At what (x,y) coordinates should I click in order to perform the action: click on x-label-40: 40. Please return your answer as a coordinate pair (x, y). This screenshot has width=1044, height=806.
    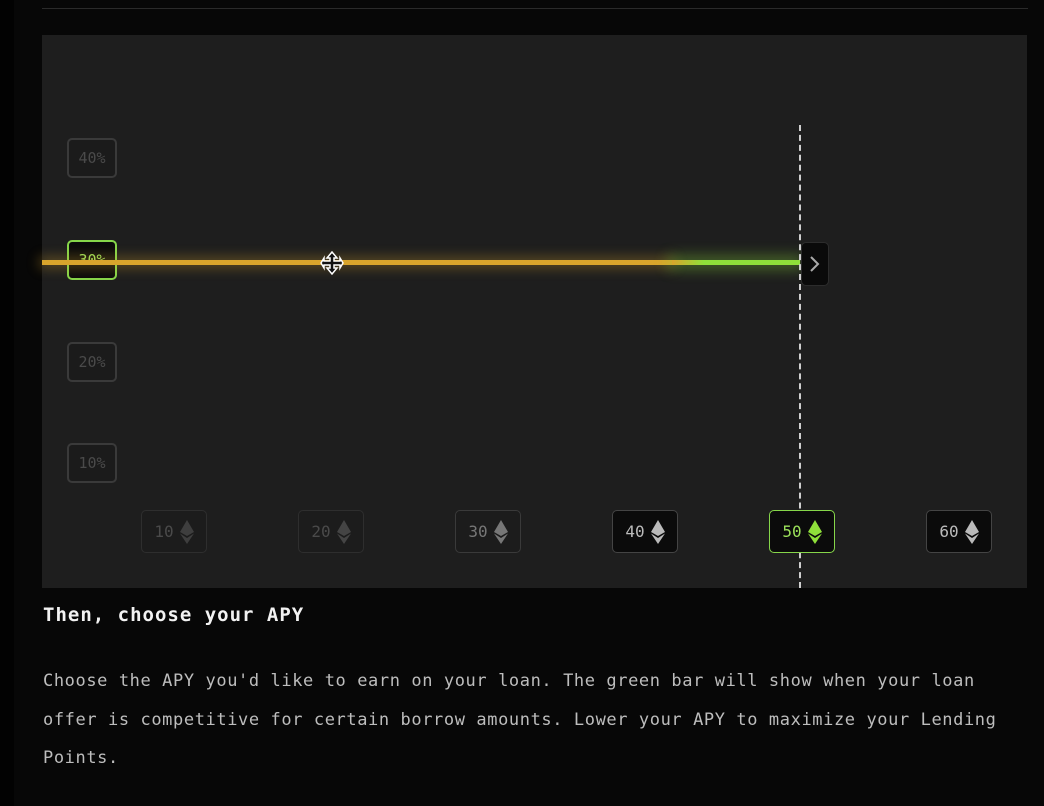
    Looking at the image, I should click on (645, 531).